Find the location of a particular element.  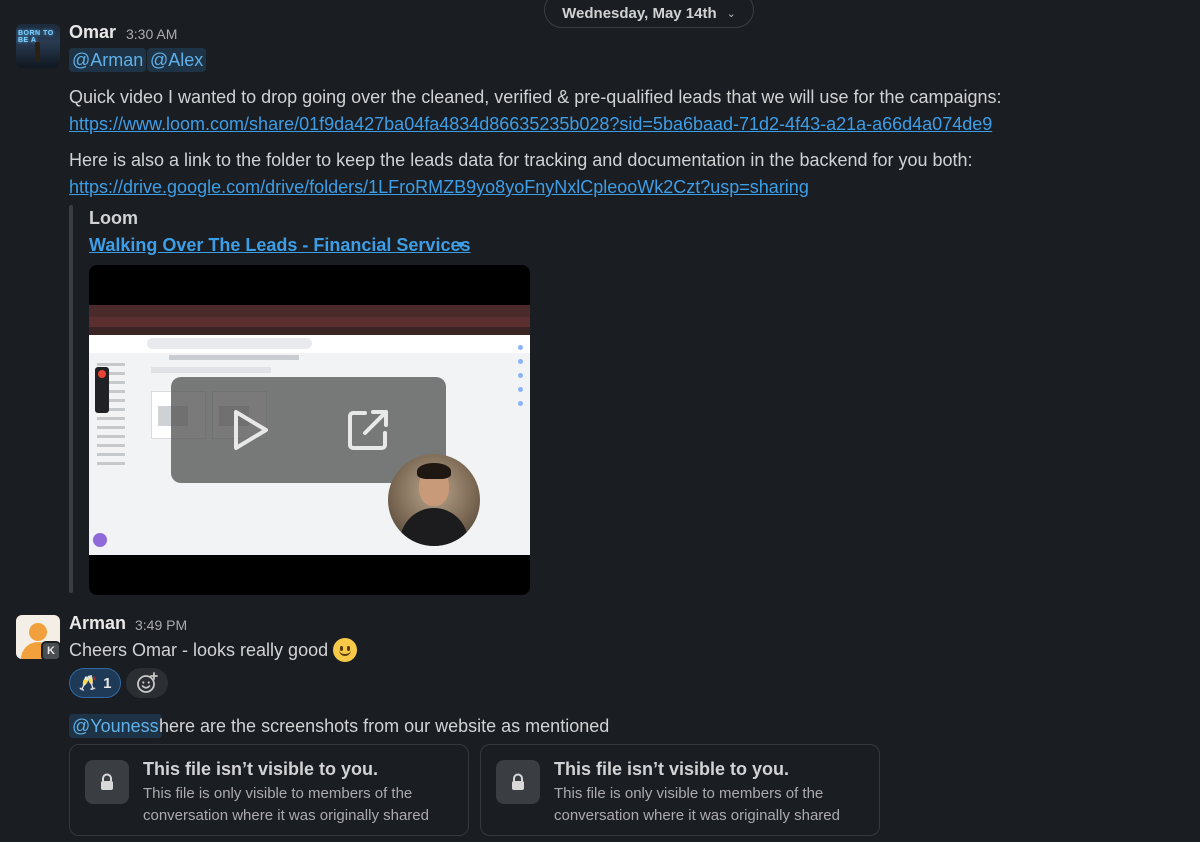

mention-arman: @Arman is located at coordinates (108, 60).